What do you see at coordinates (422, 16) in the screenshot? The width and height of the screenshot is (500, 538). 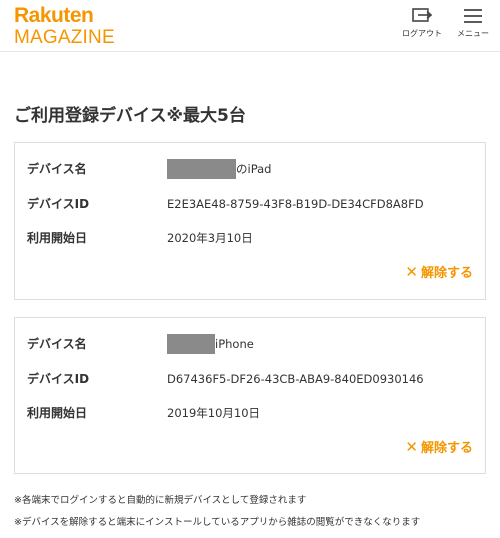 I see `logout-icon` at bounding box center [422, 16].